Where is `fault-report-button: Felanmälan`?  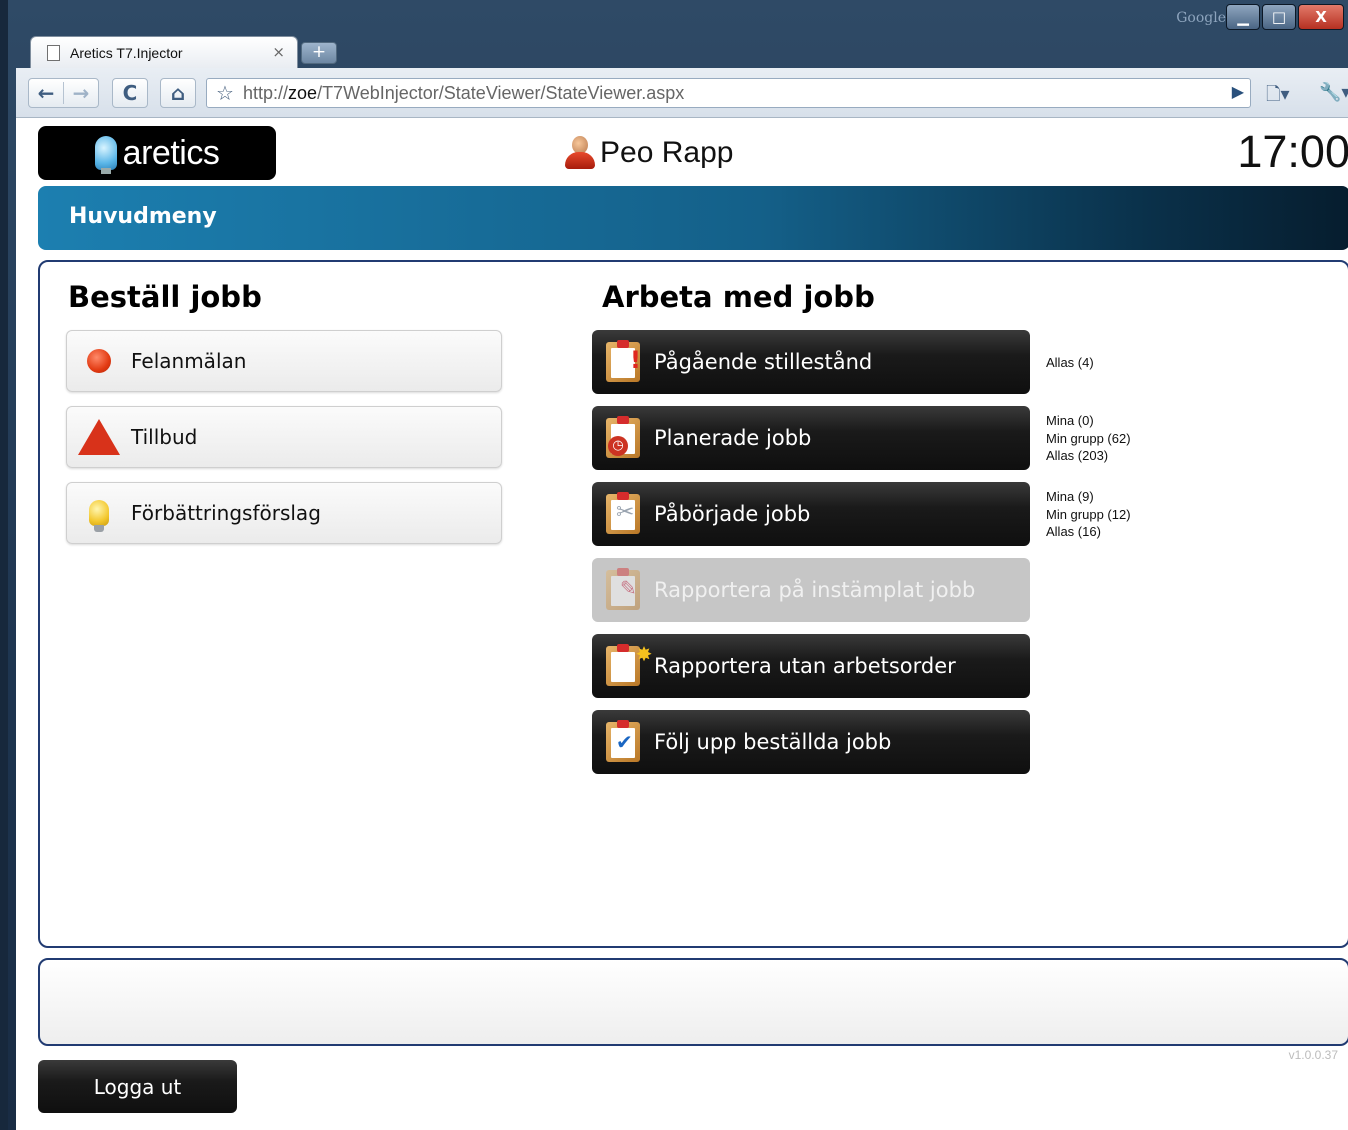 fault-report-button: Felanmälan is located at coordinates (284, 361).